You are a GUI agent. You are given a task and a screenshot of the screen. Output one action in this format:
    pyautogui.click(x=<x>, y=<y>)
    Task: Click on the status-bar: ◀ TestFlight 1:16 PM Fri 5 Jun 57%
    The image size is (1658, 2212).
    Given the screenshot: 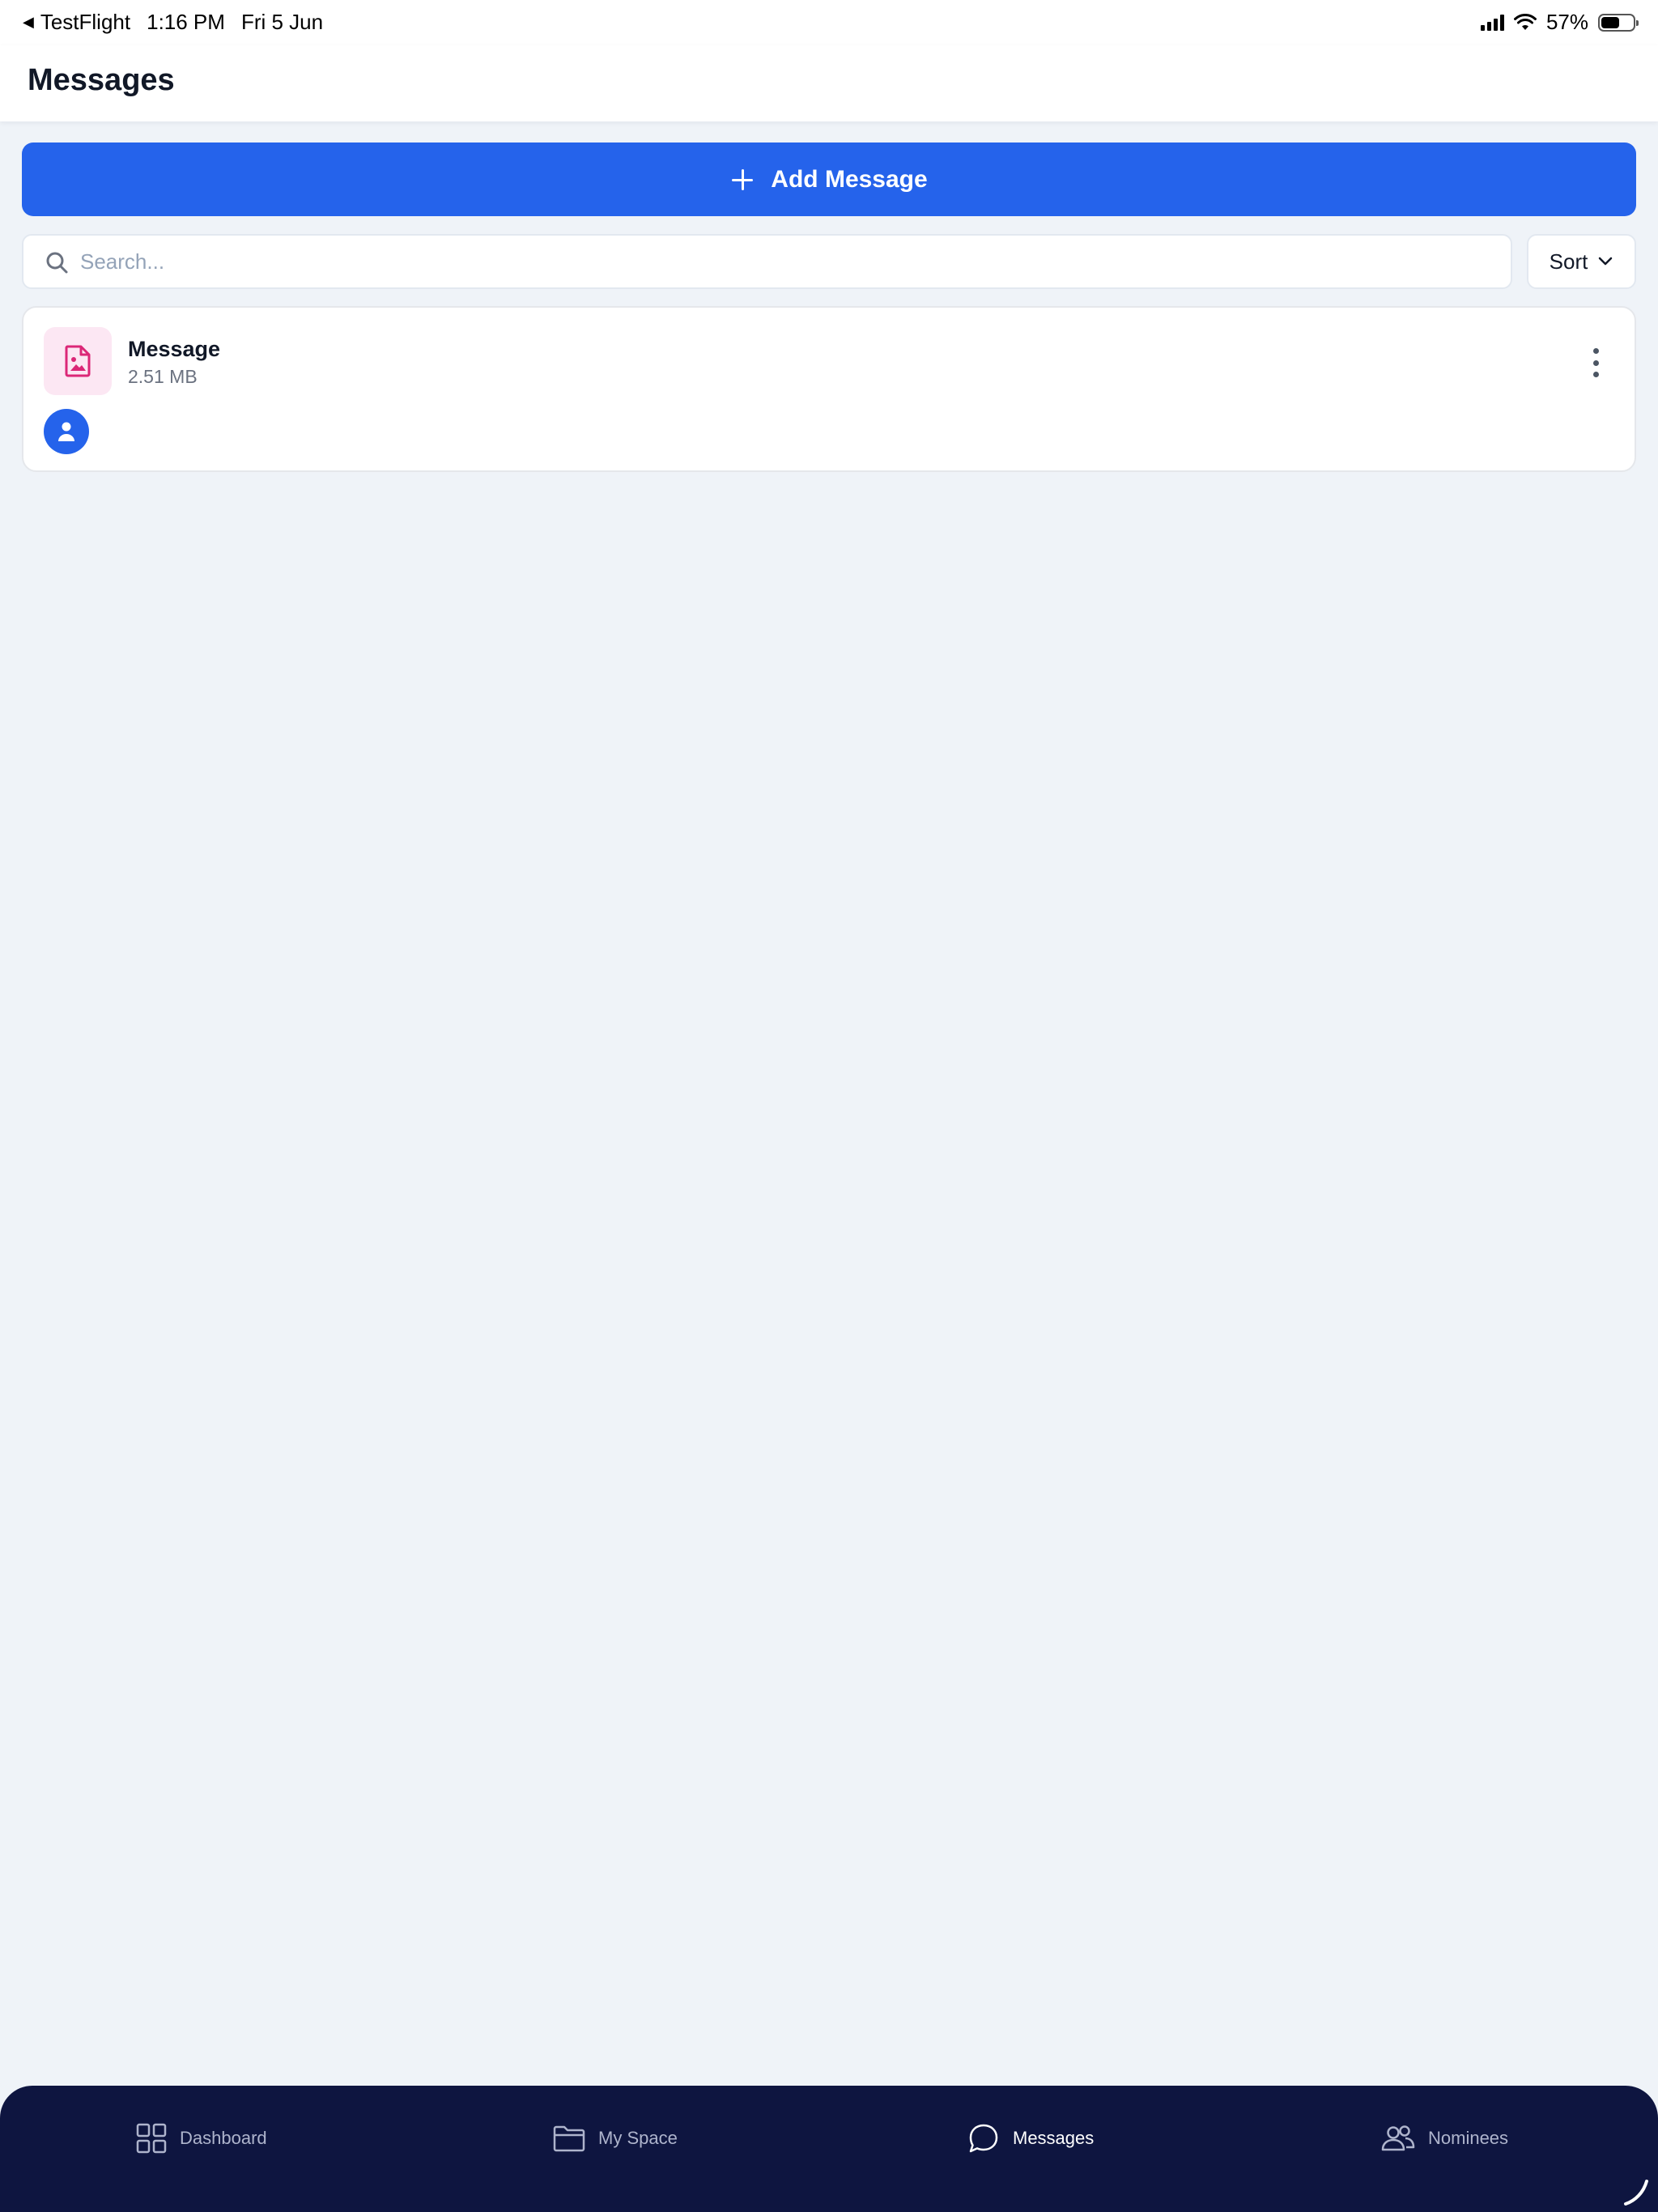 What is the action you would take?
    pyautogui.click(x=829, y=22)
    